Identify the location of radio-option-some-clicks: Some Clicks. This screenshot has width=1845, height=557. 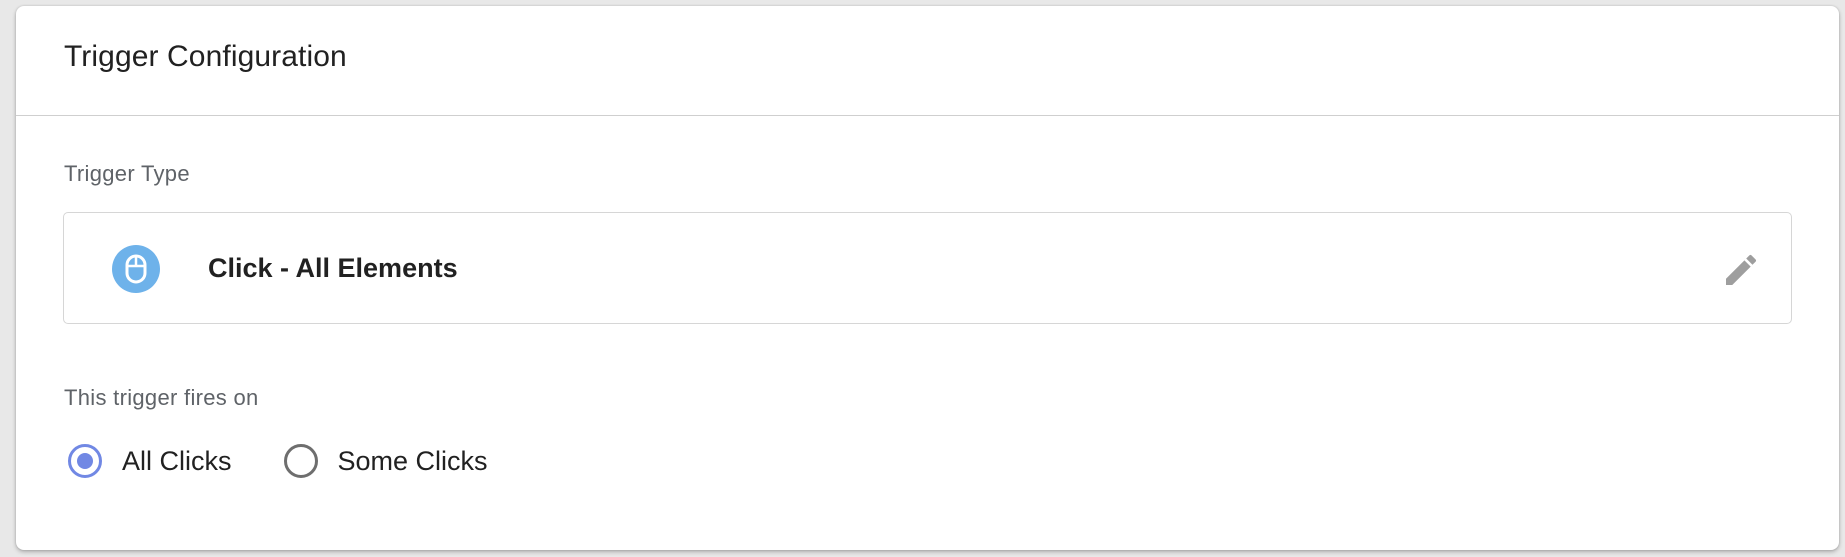
(385, 461).